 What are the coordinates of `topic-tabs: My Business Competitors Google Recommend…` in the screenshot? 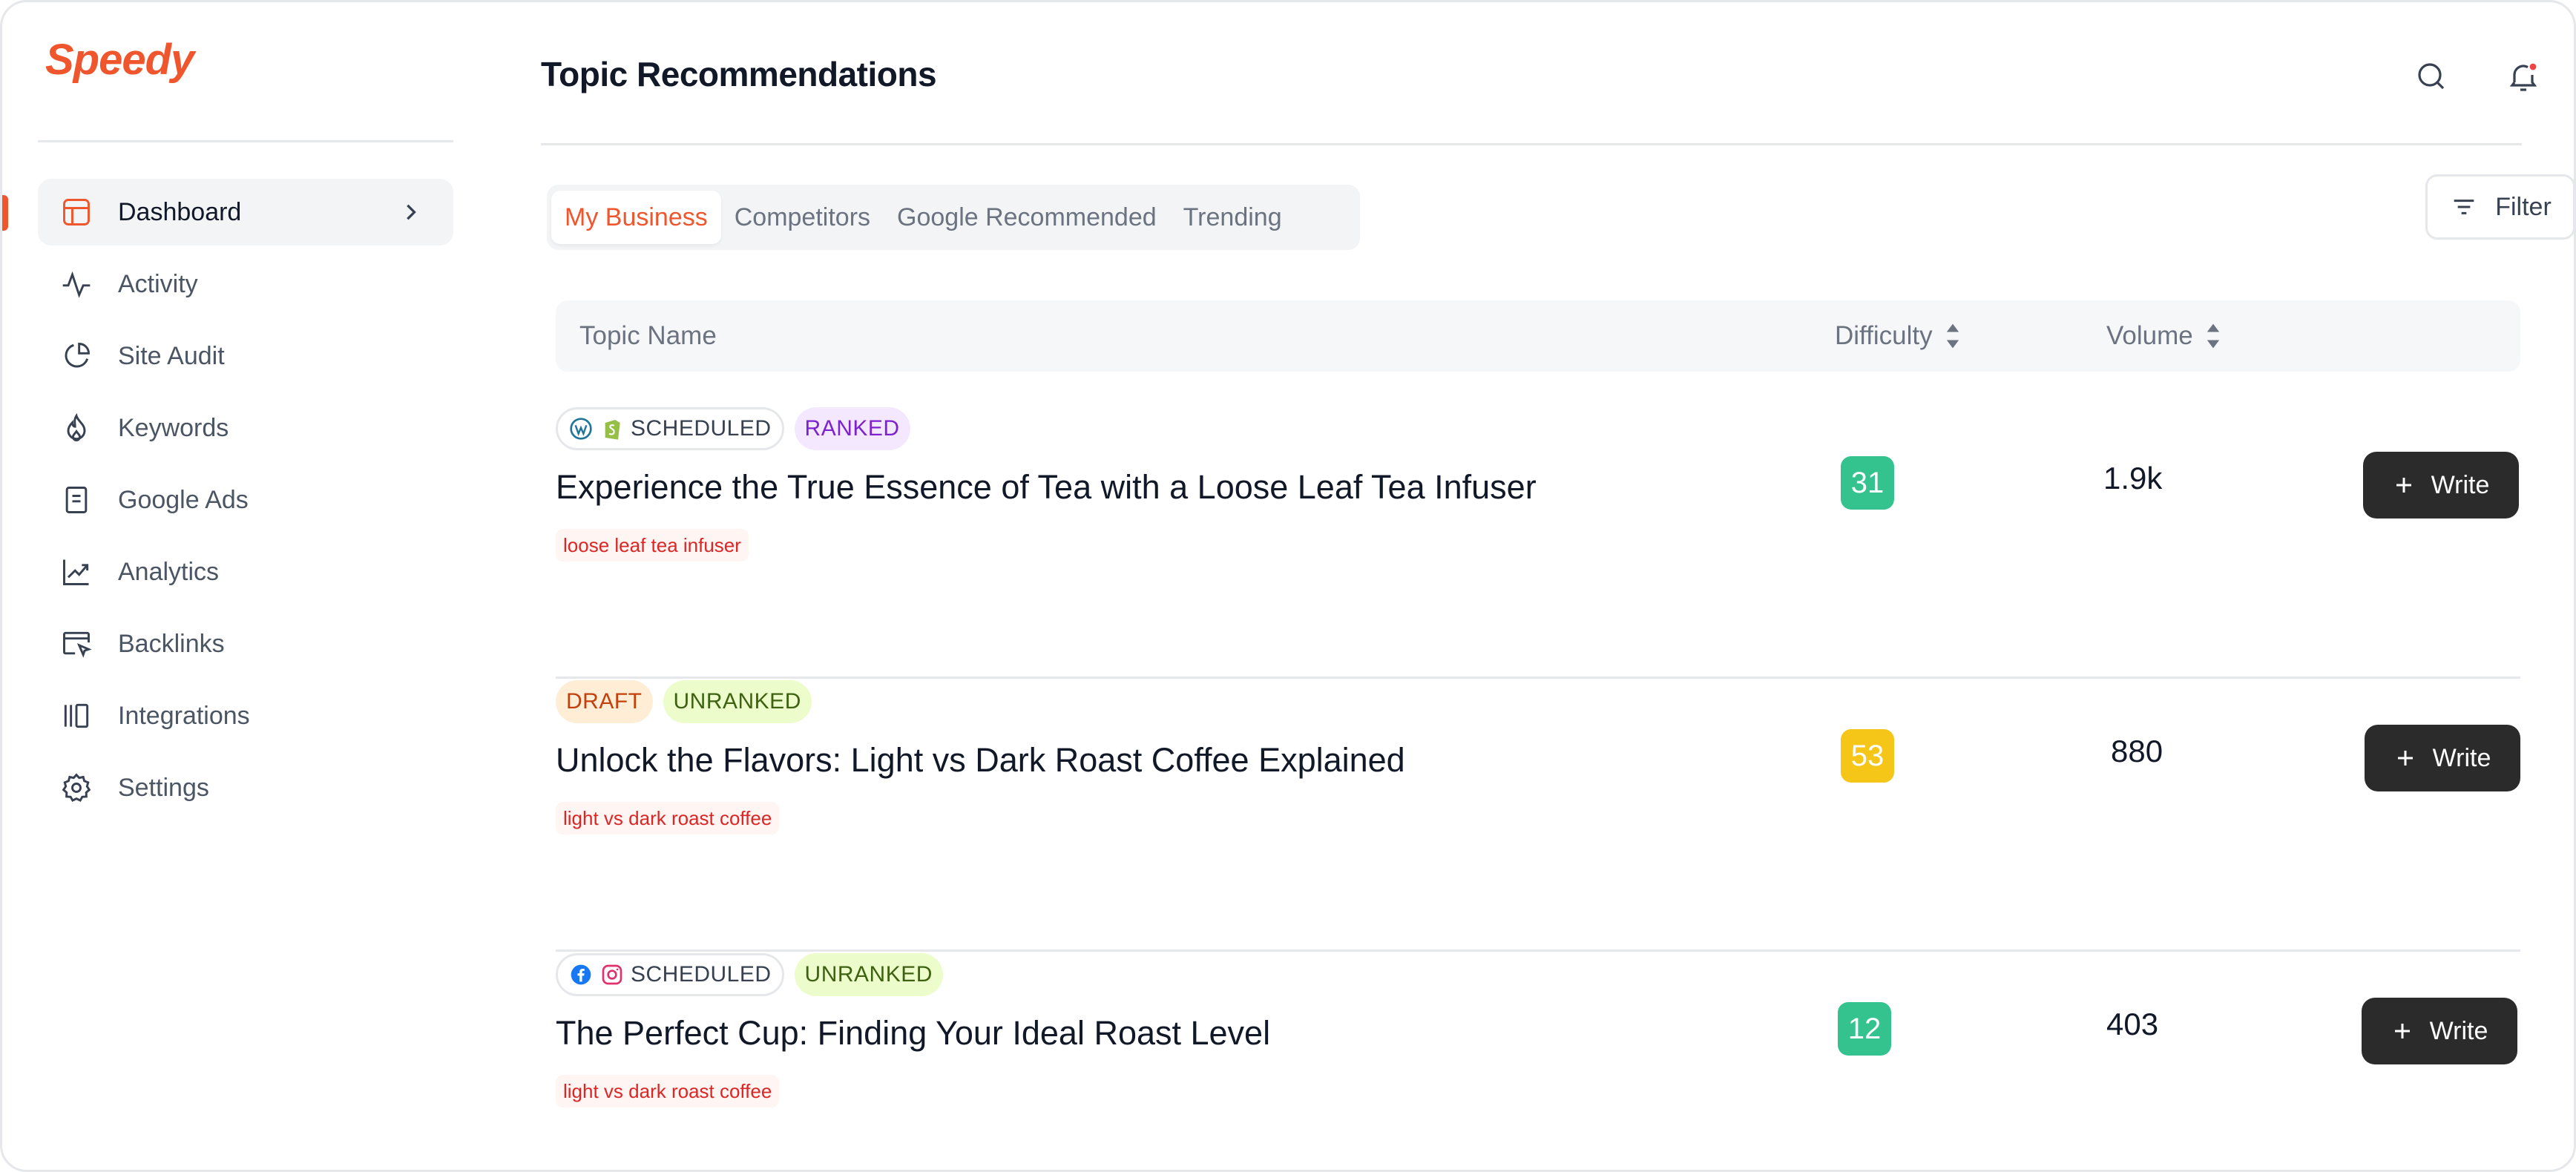 It's located at (953, 217).